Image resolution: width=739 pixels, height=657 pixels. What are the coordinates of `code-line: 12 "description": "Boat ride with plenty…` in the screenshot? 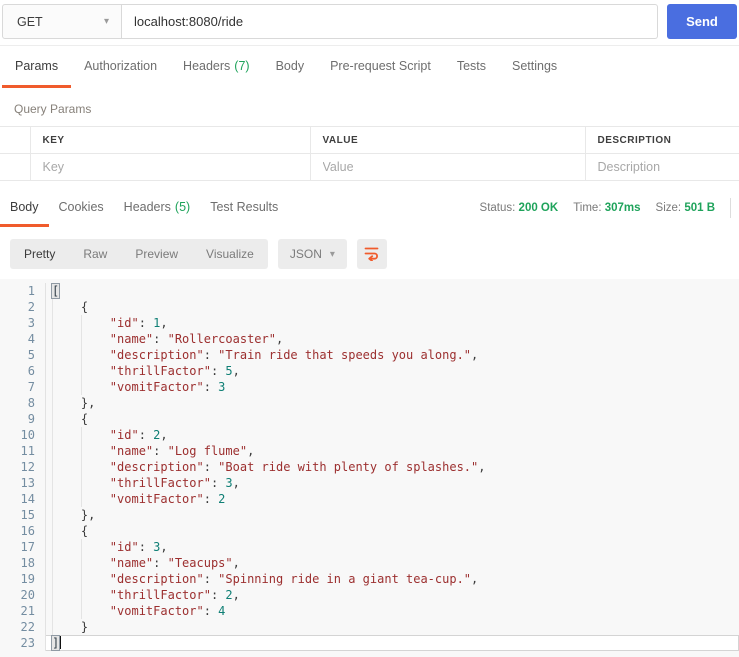 It's located at (369, 467).